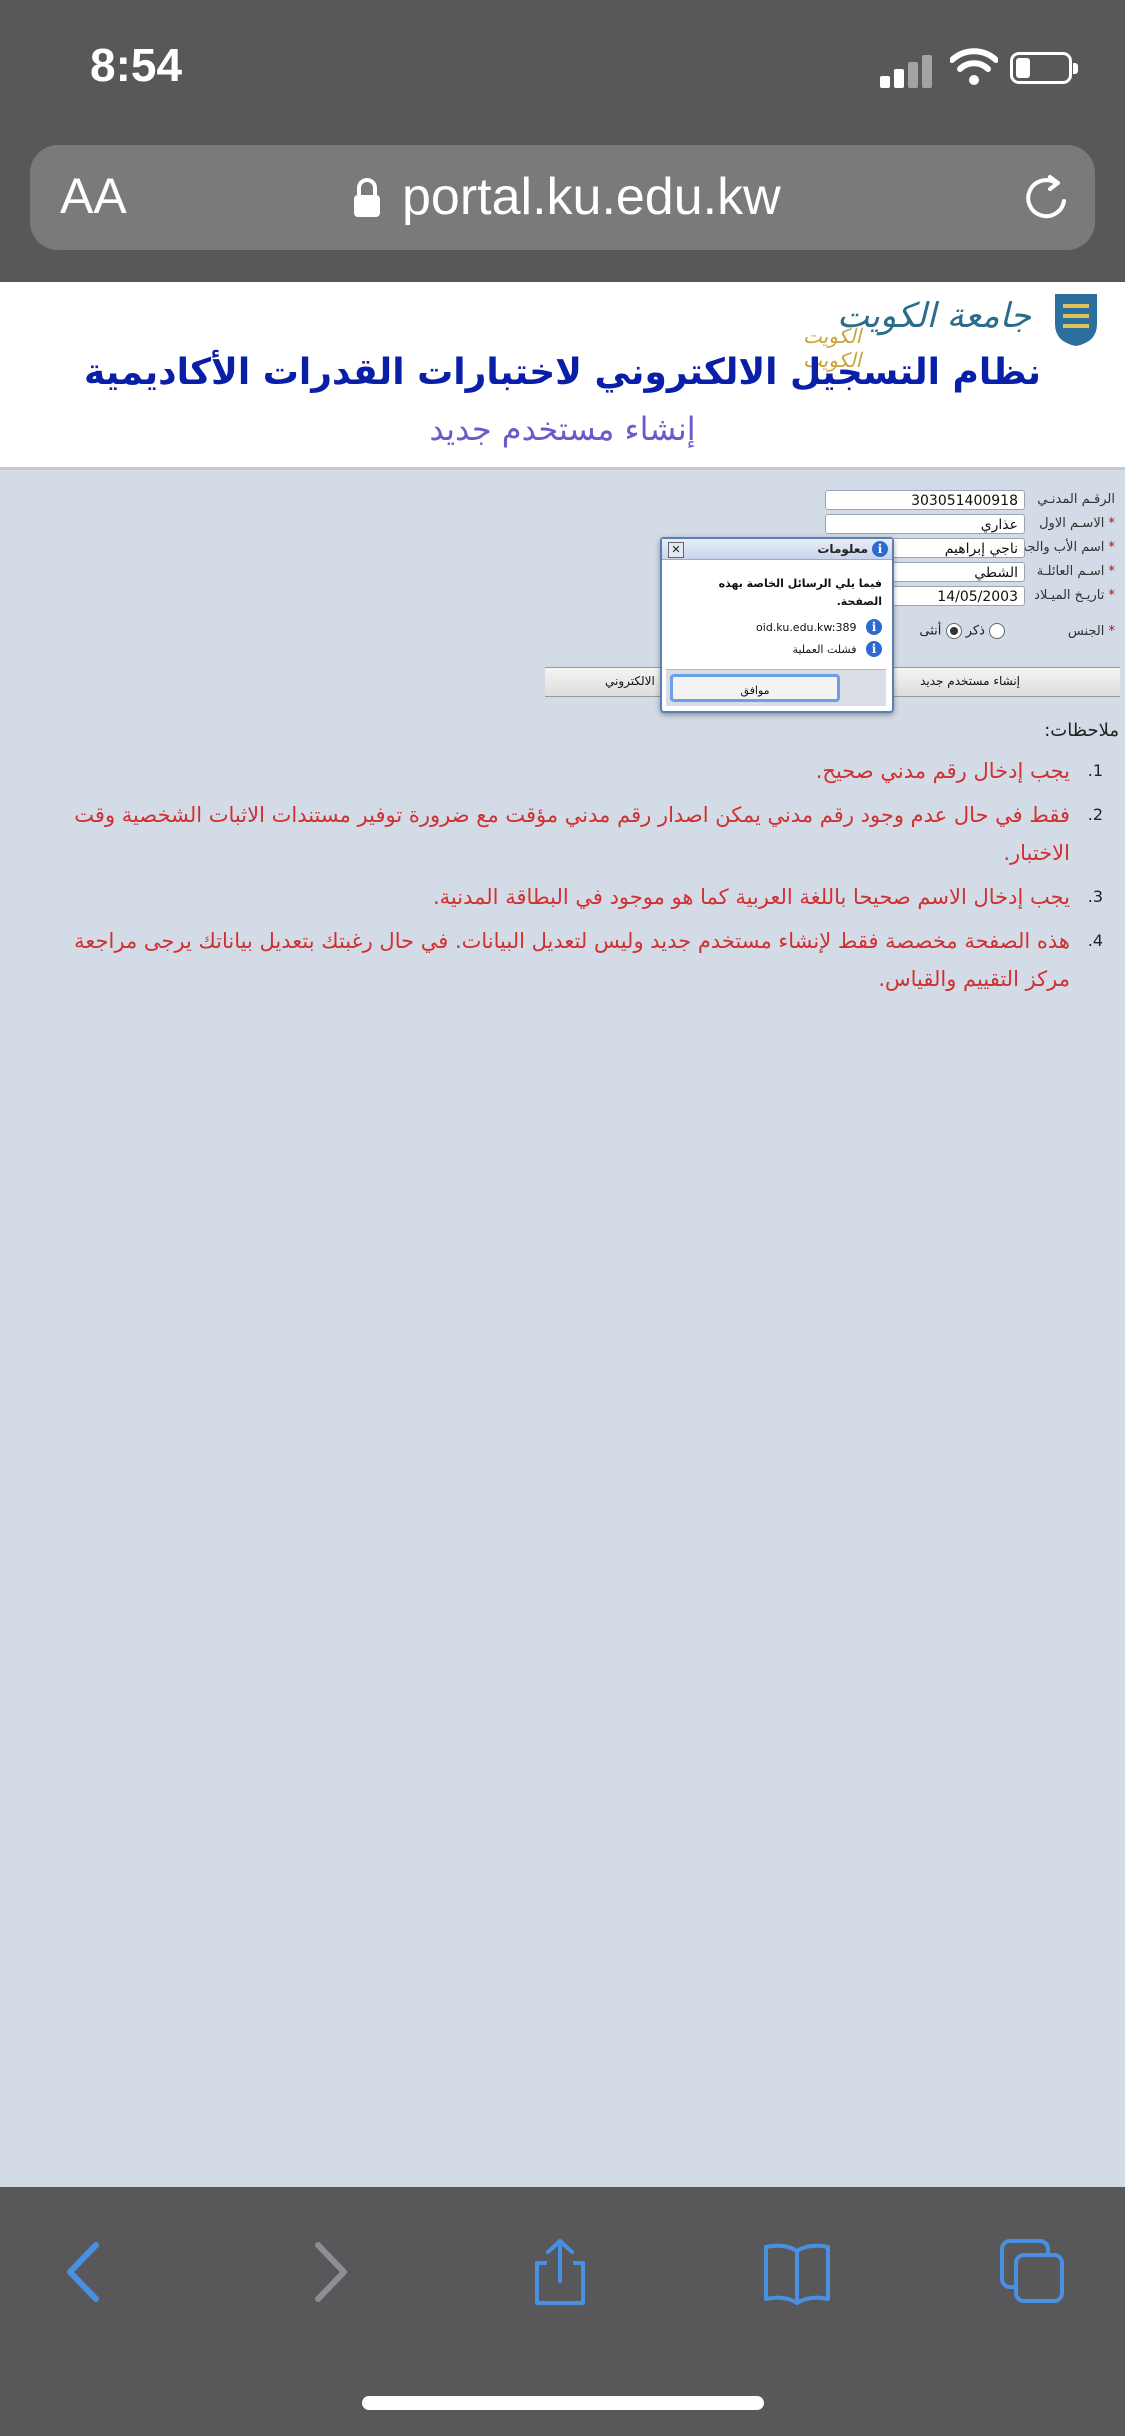  What do you see at coordinates (842, 549) in the screenshot?
I see `dialog-title: معلومات` at bounding box center [842, 549].